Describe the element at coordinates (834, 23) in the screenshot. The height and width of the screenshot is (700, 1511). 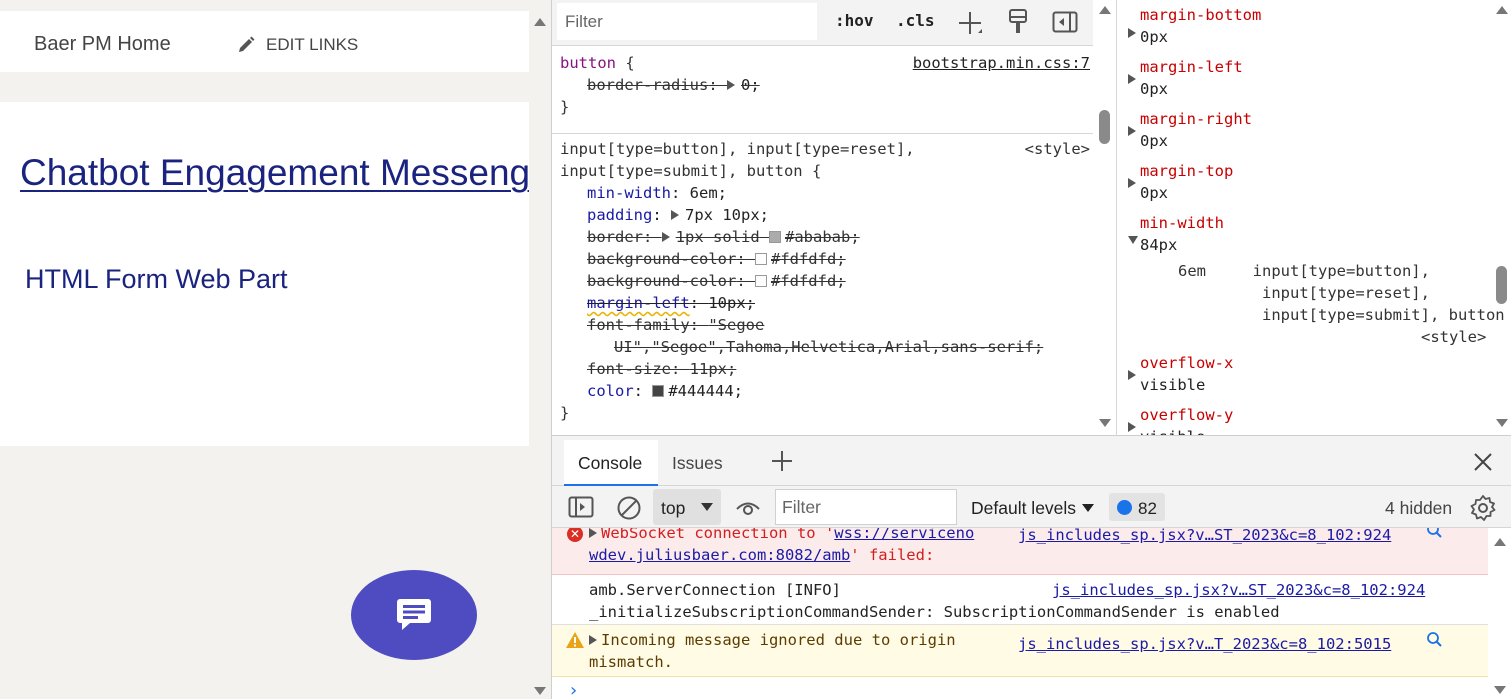
I see `styles-toolbar: :hov .cls` at that location.